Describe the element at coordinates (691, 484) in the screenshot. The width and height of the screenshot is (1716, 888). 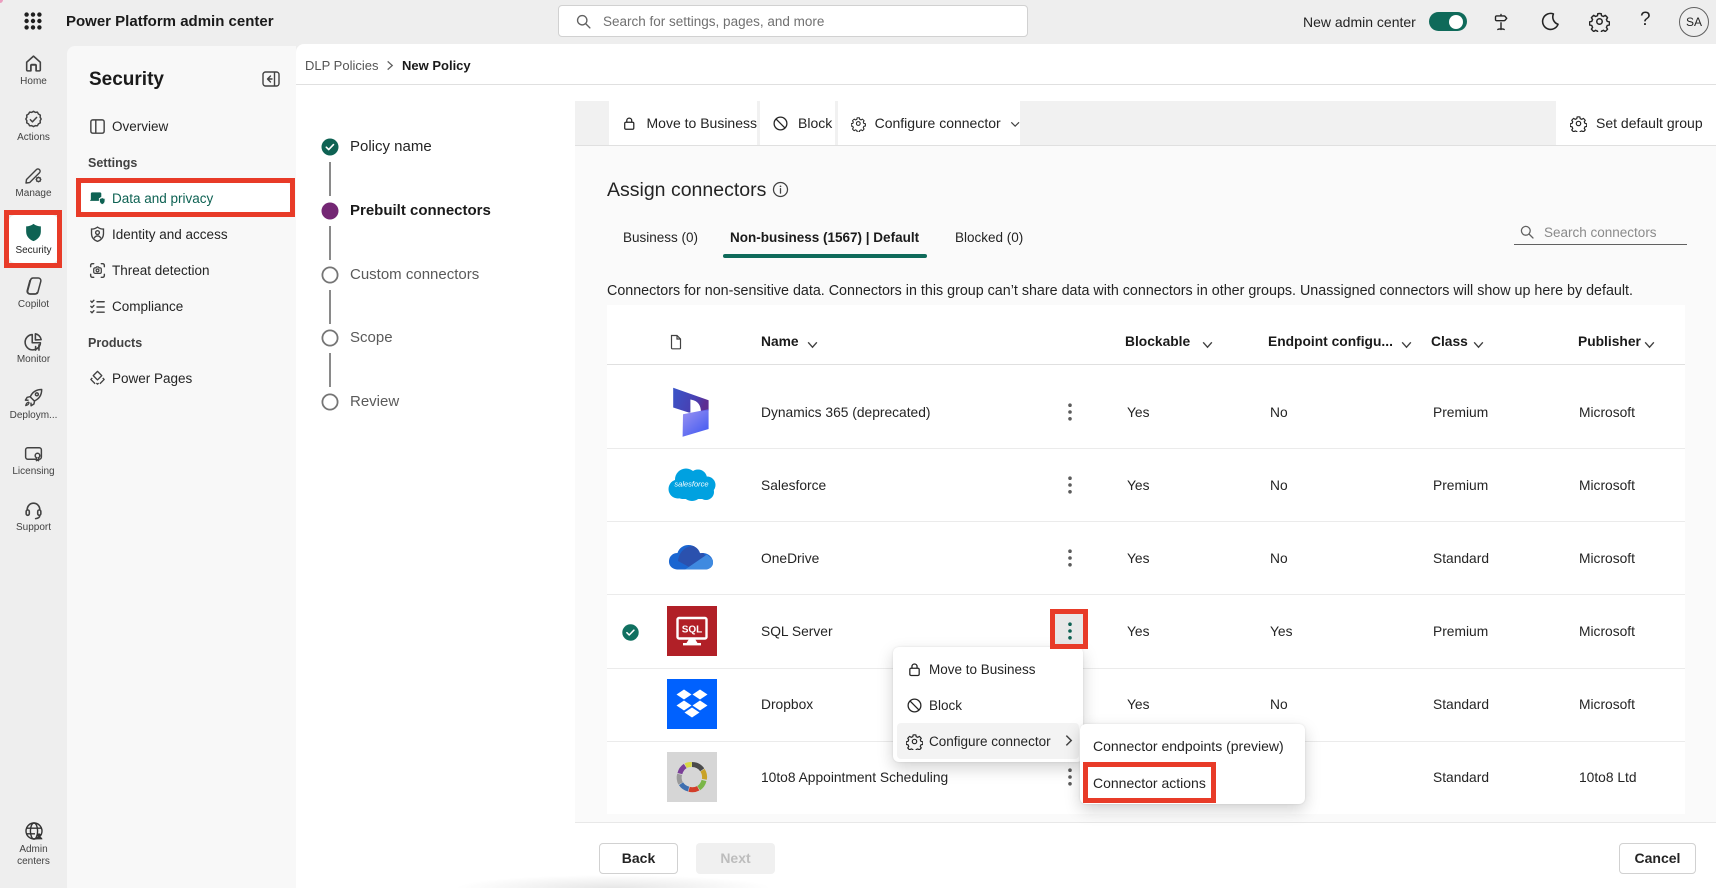
I see `svg-text: salesforce` at that location.